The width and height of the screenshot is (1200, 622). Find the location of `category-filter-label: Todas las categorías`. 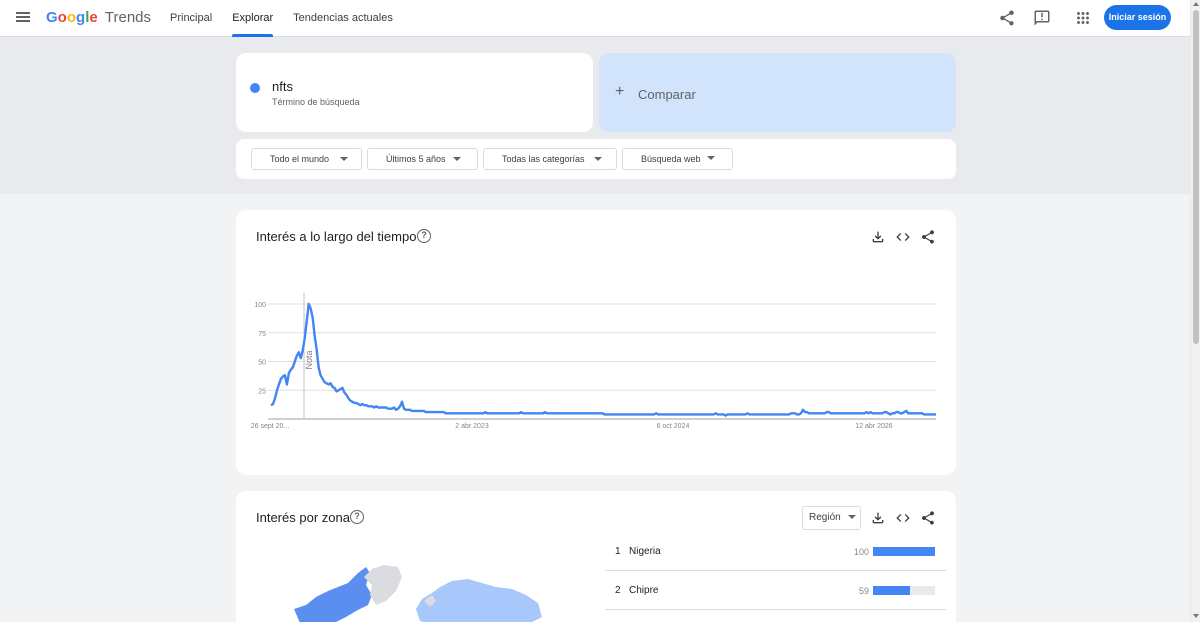

category-filter-label: Todas las categorías is located at coordinates (543, 159).